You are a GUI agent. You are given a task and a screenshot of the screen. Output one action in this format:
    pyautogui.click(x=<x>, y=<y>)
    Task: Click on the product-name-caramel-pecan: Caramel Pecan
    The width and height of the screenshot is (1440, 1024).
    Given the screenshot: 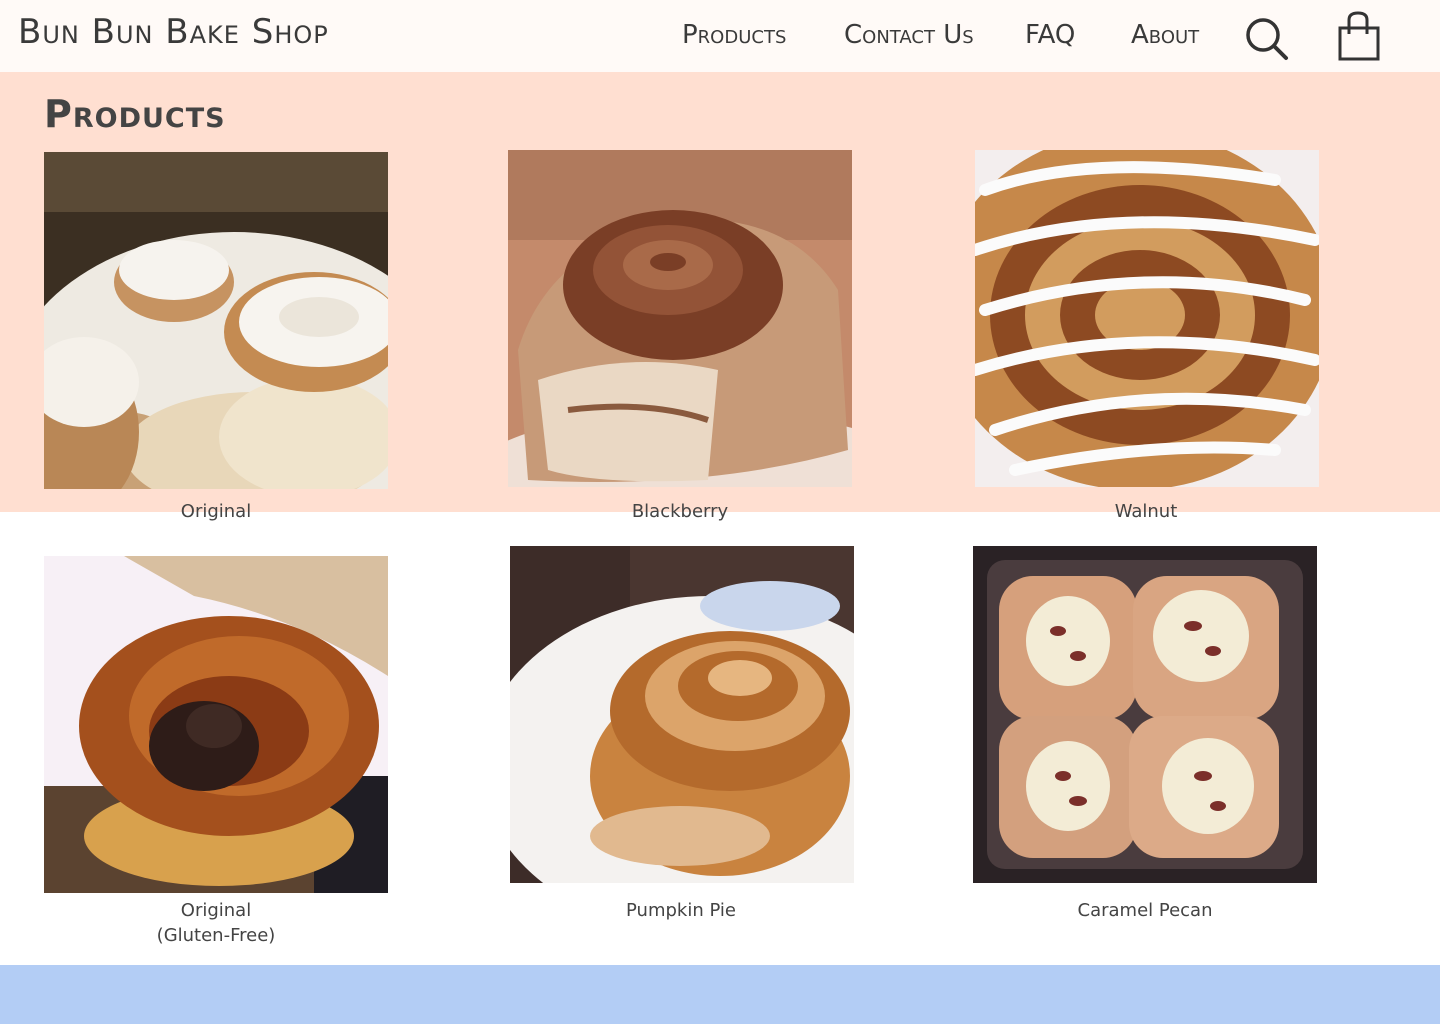 What is the action you would take?
    pyautogui.click(x=1145, y=910)
    